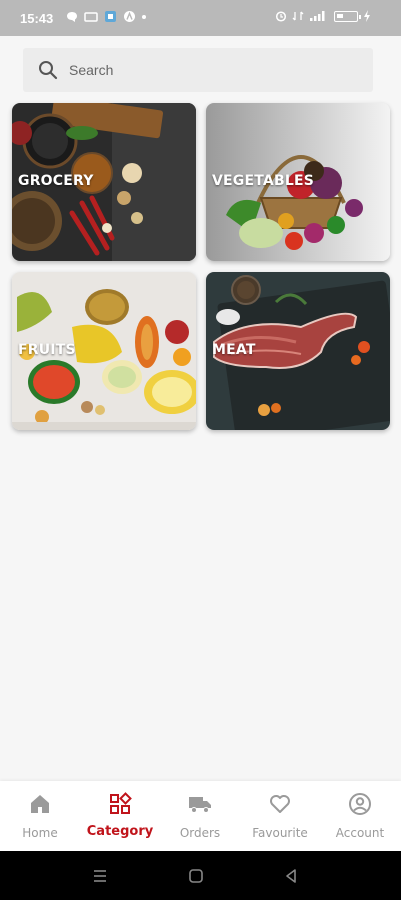  What do you see at coordinates (40, 804) in the screenshot?
I see `home-icon` at bounding box center [40, 804].